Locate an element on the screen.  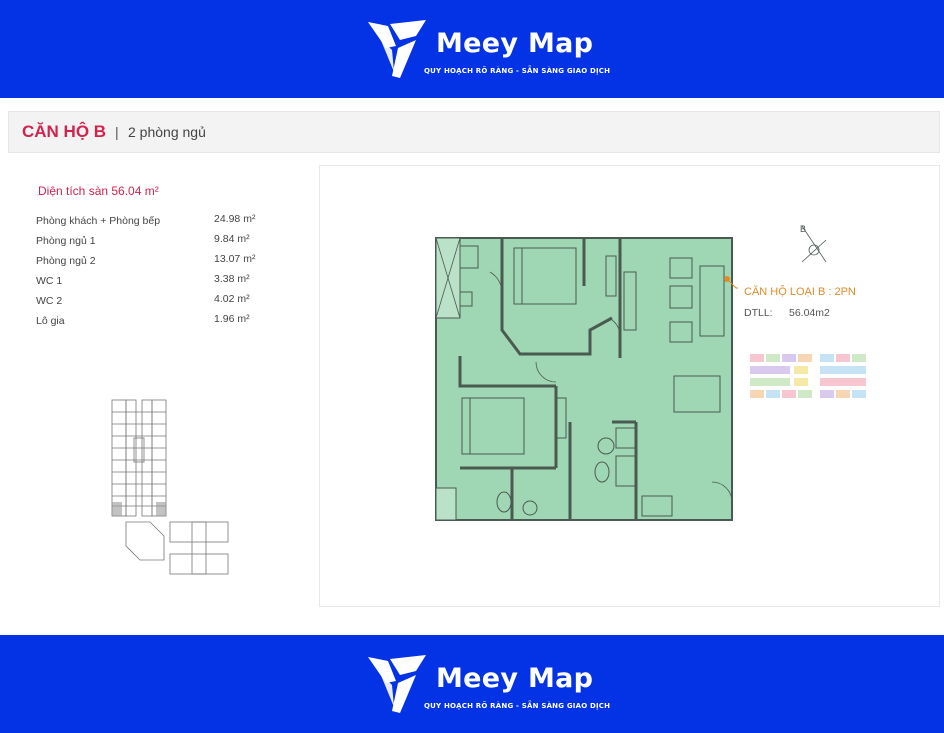
room-area: 9.84 m² is located at coordinates (232, 239).